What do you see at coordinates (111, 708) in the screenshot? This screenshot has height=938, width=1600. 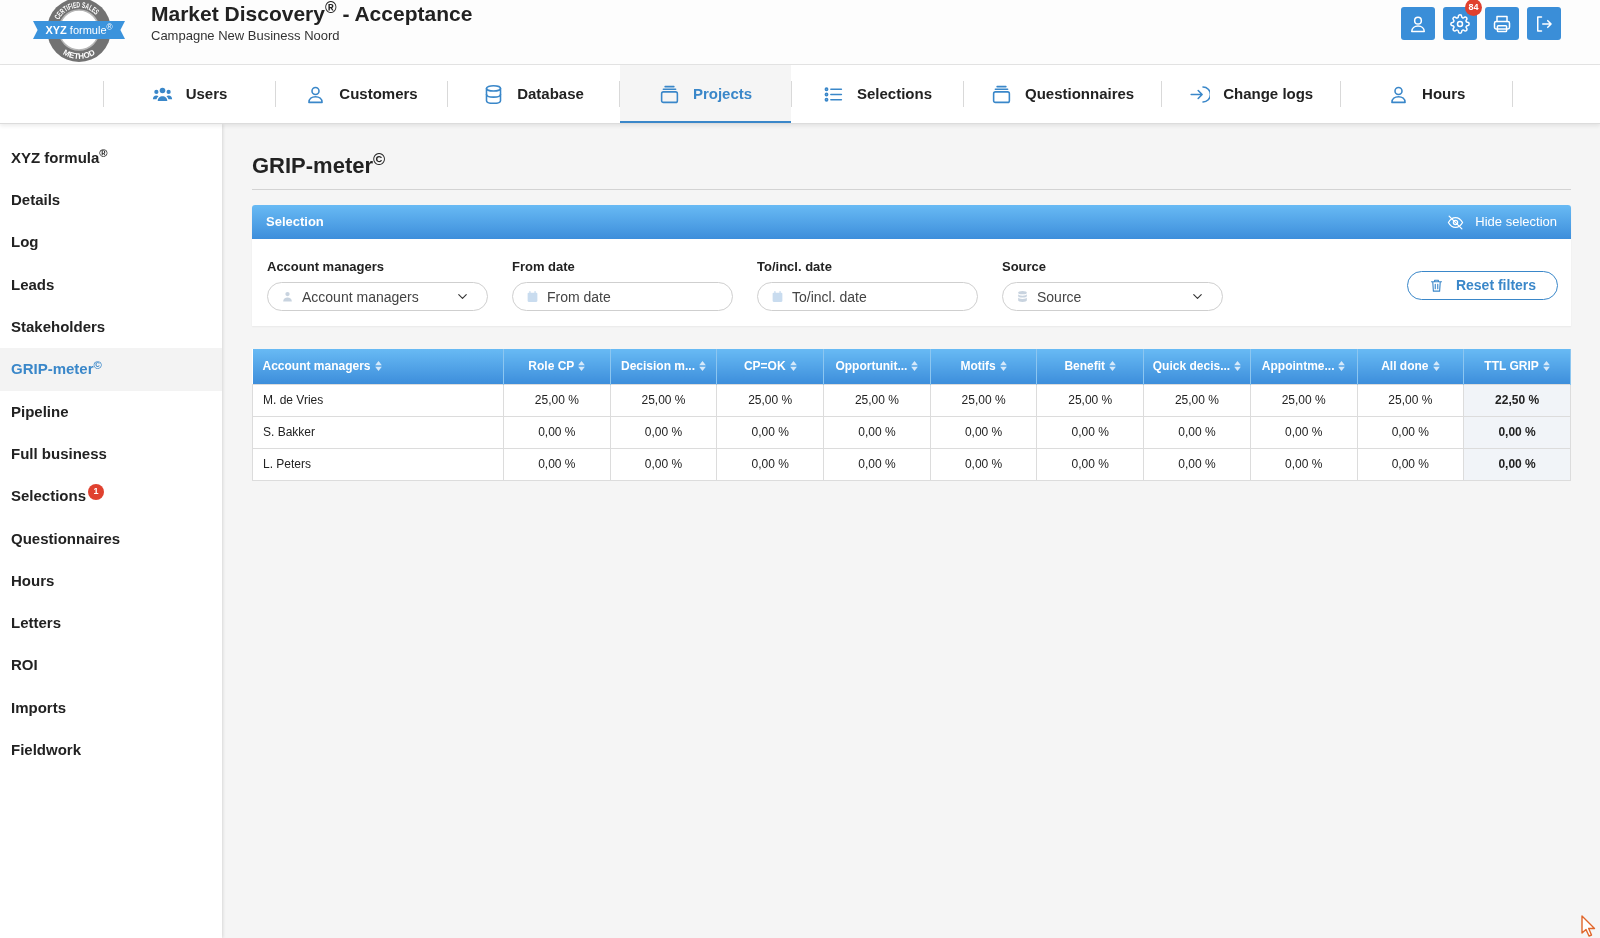 I see `sidebar-item: Imports` at bounding box center [111, 708].